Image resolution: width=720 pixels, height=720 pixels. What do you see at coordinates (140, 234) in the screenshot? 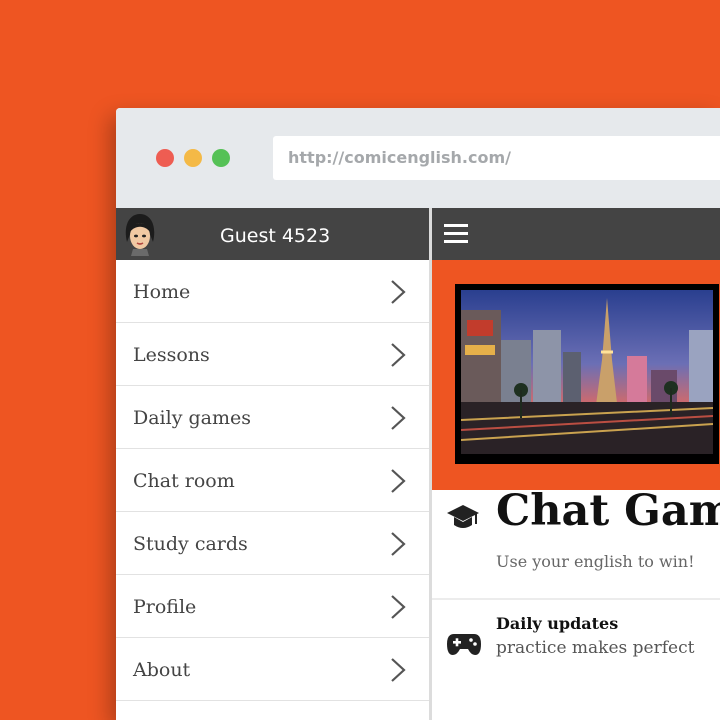
I see `avatar` at bounding box center [140, 234].